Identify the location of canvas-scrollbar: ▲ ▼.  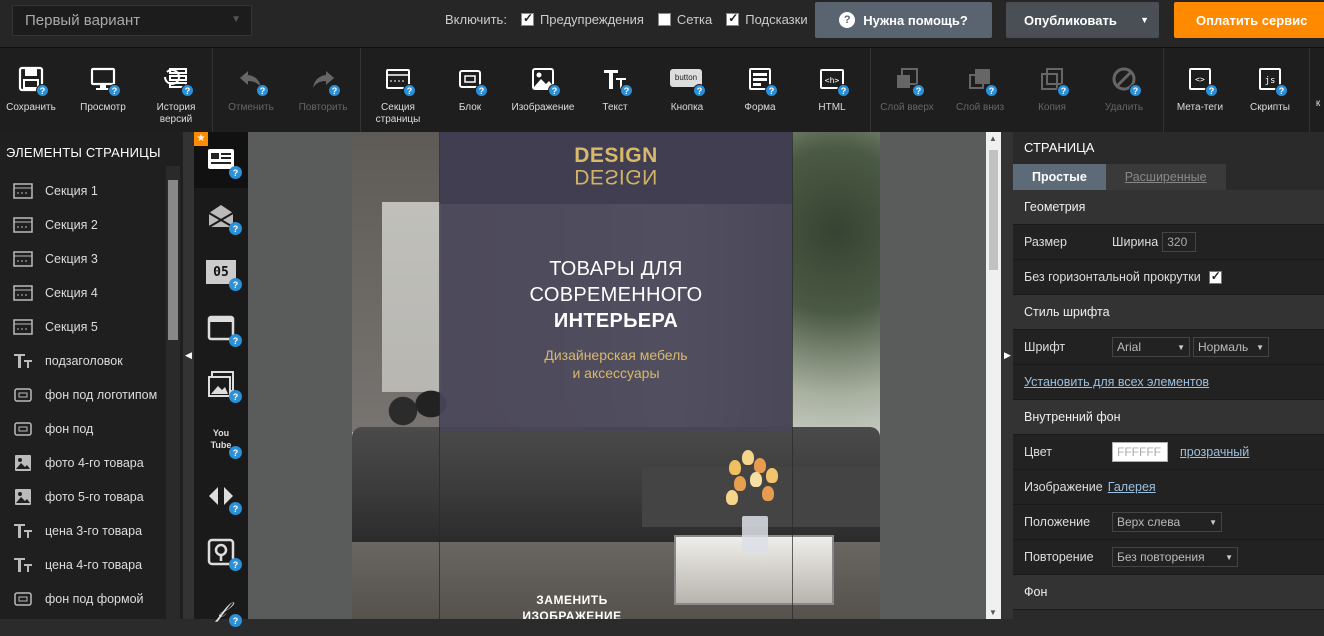
(993, 375).